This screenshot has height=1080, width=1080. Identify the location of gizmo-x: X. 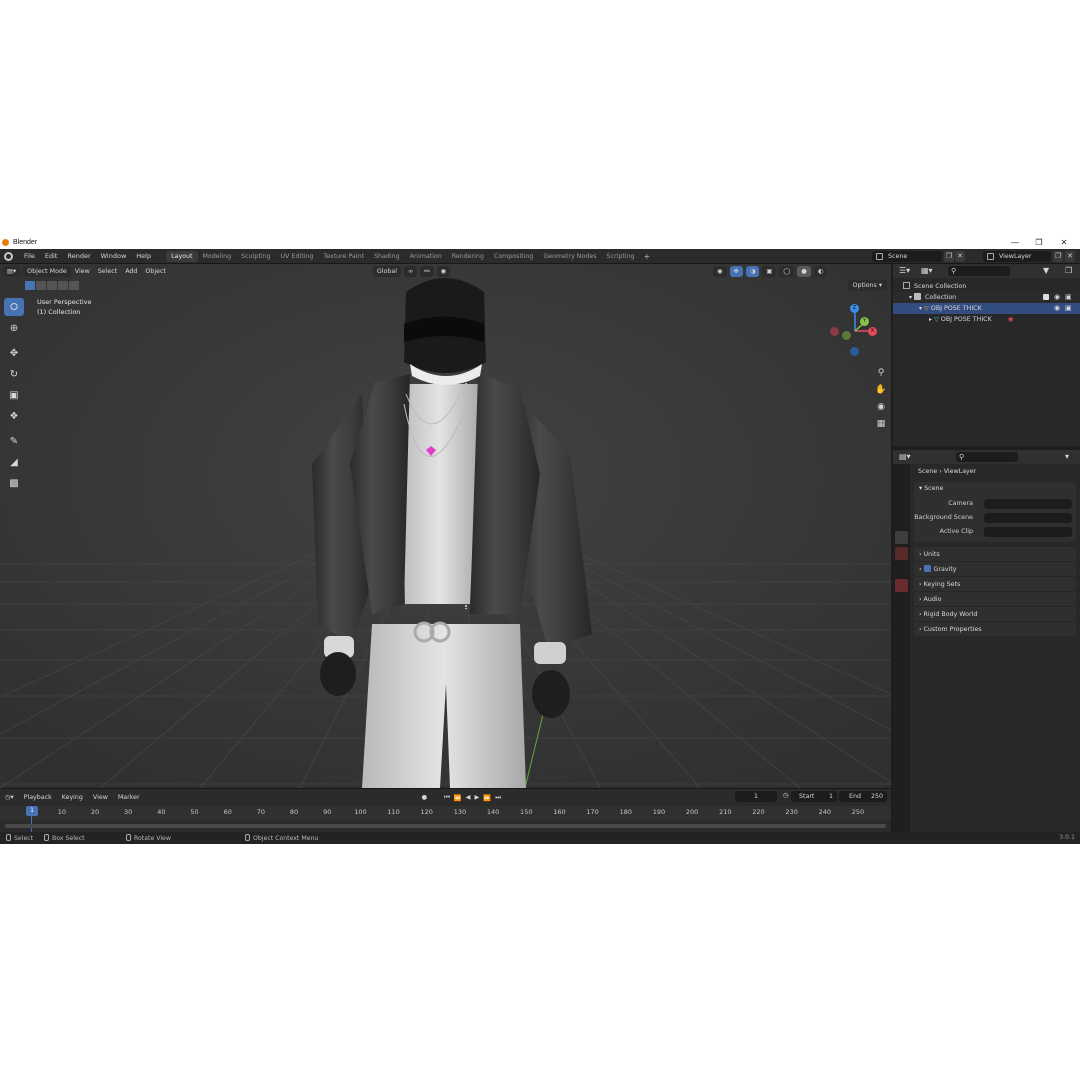
(872, 331).